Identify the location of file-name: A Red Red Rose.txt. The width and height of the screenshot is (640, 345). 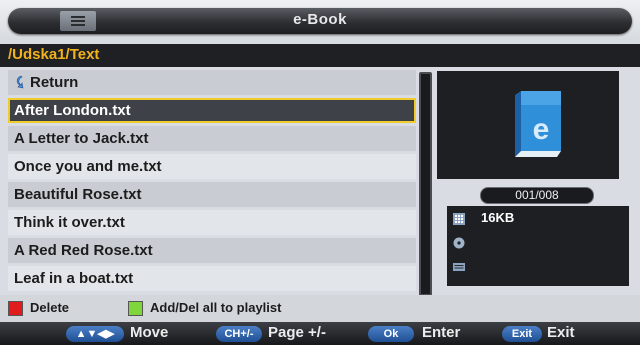
(83, 250).